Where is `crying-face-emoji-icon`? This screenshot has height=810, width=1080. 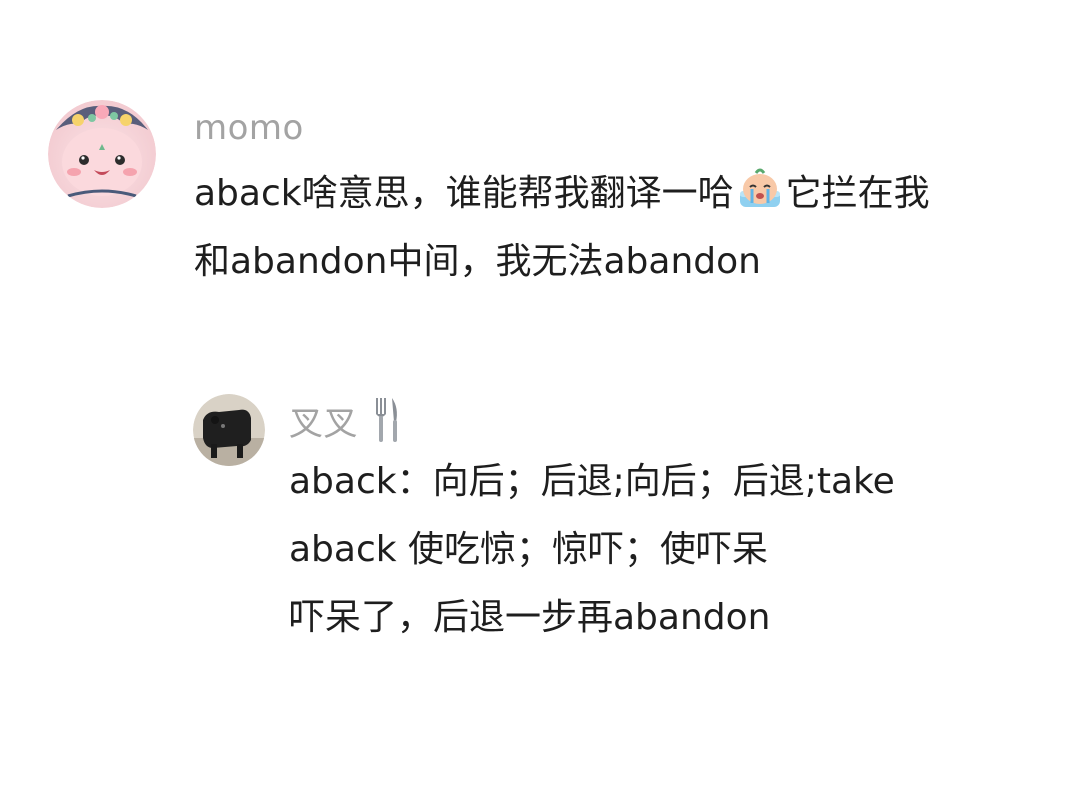
crying-face-emoji-icon is located at coordinates (760, 188).